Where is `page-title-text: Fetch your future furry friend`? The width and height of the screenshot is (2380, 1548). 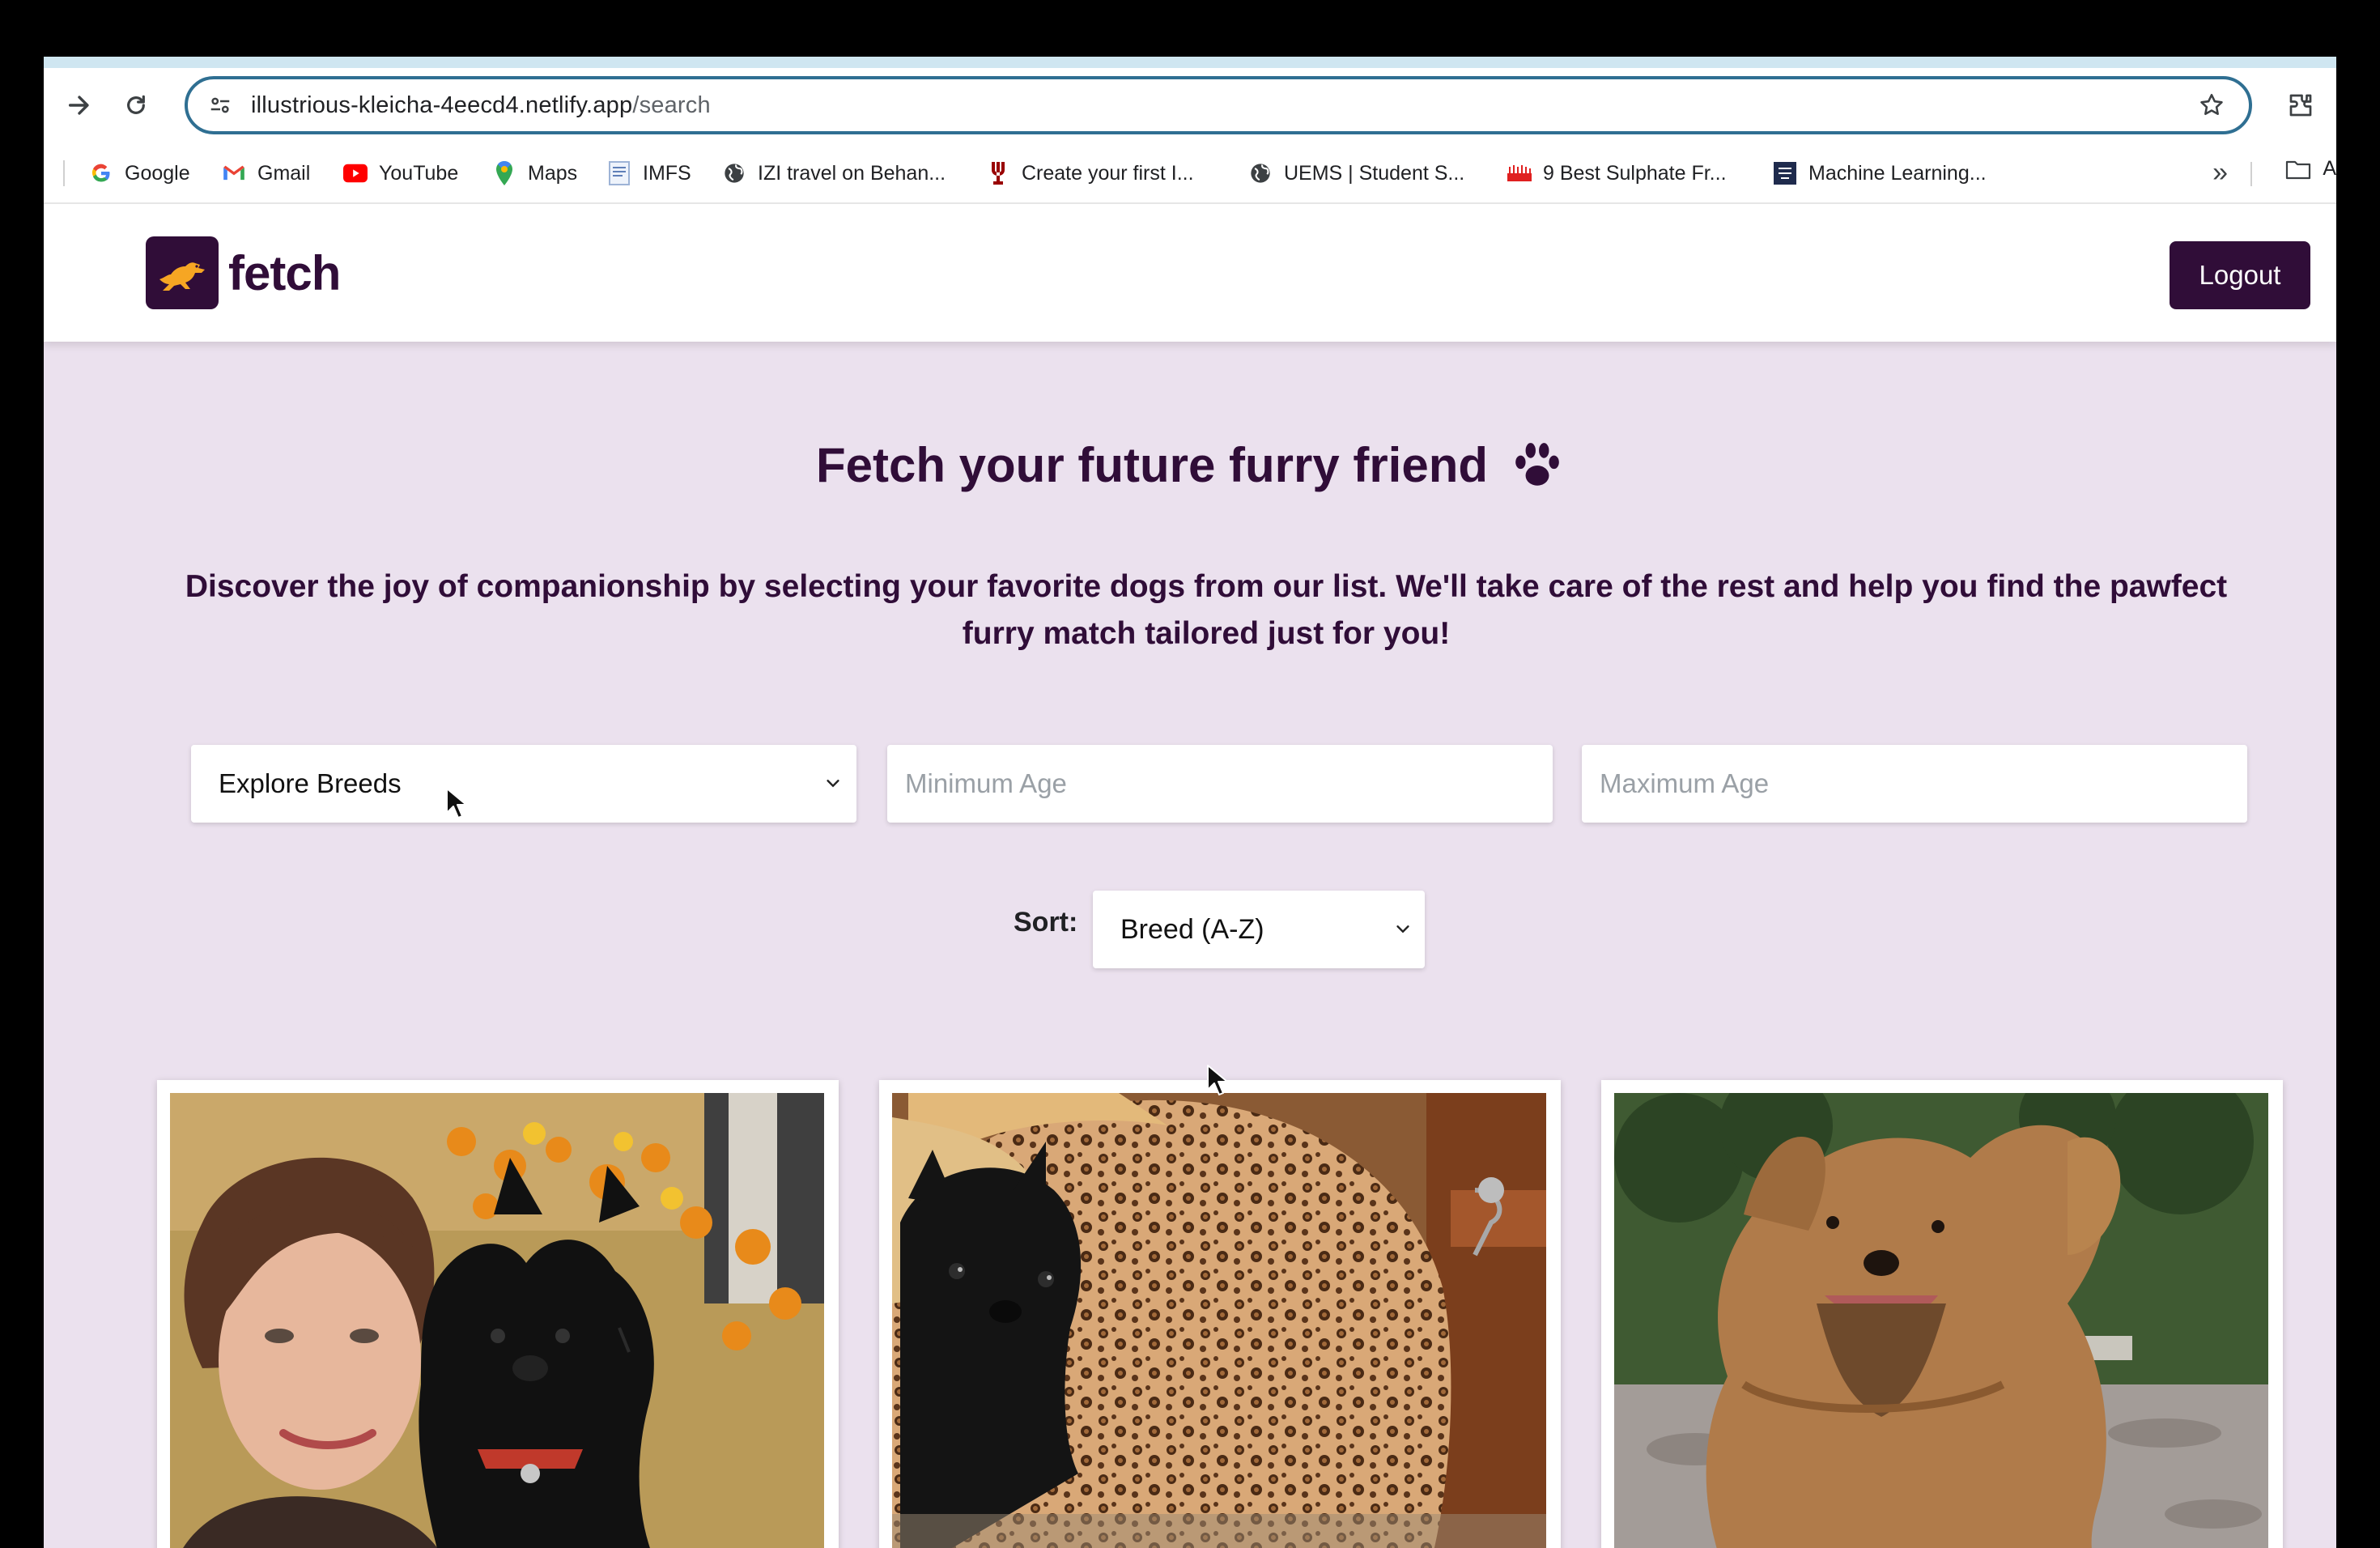 page-title-text: Fetch your future furry friend is located at coordinates (1152, 465).